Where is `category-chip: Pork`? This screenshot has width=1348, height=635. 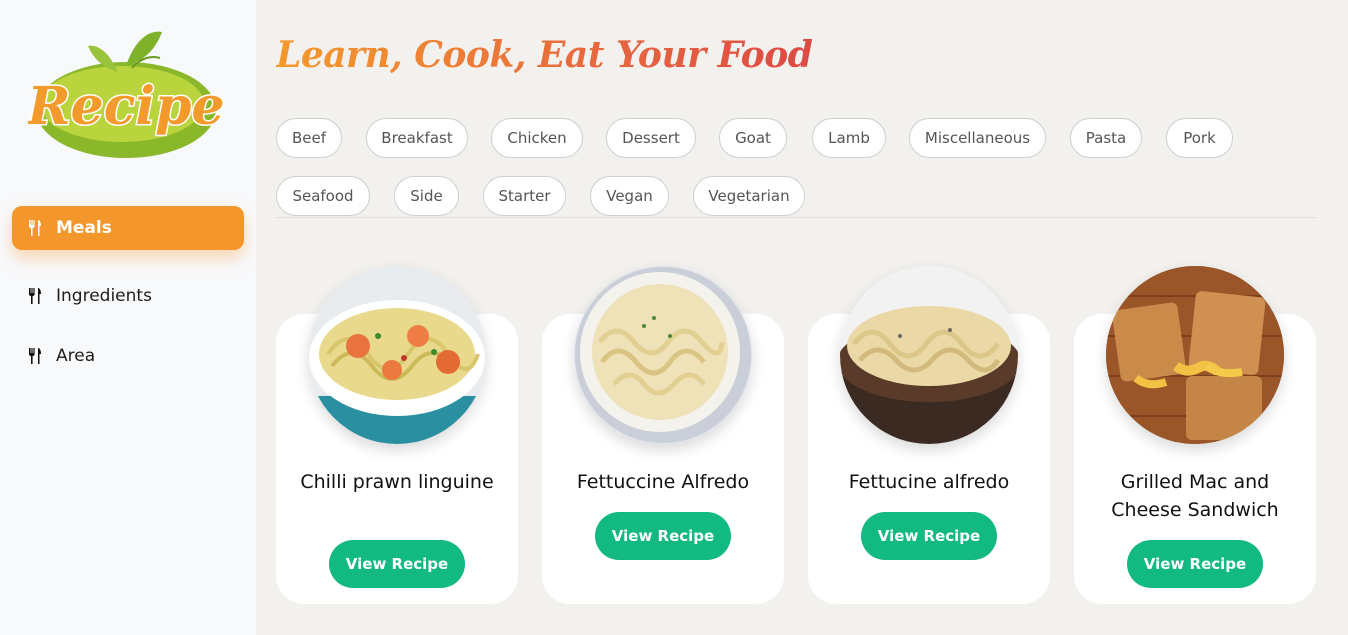 category-chip: Pork is located at coordinates (1199, 138).